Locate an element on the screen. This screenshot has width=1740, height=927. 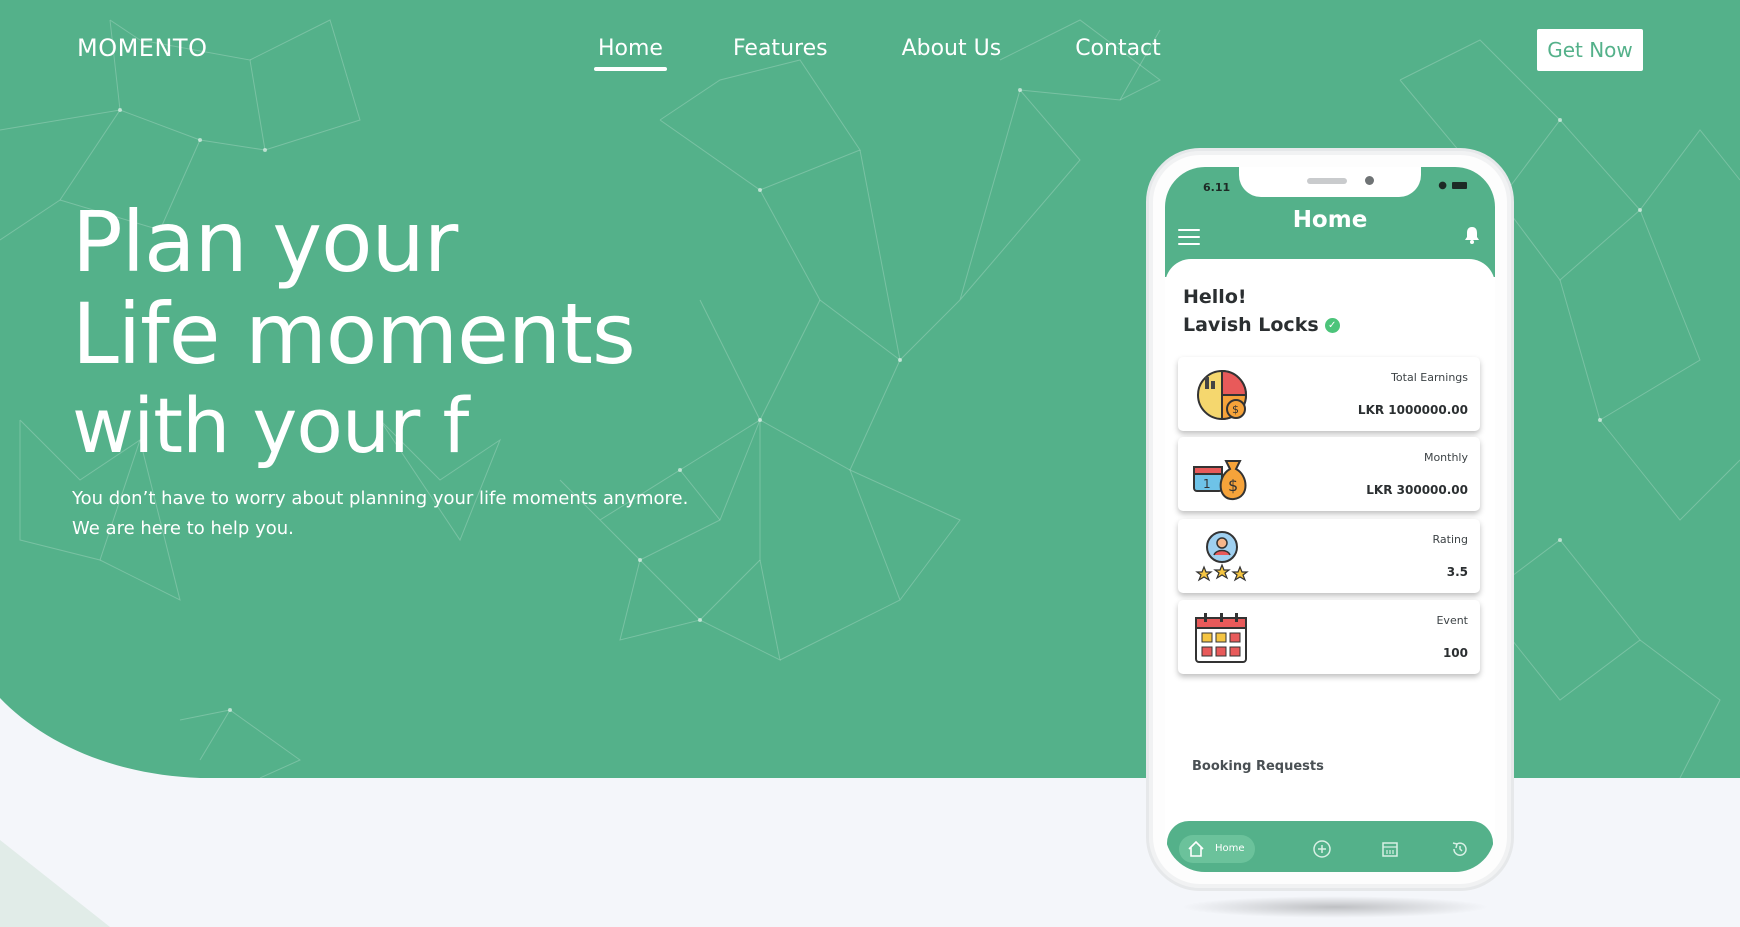
hero-headline: Plan your Life moments with your f is located at coordinates (354, 332).